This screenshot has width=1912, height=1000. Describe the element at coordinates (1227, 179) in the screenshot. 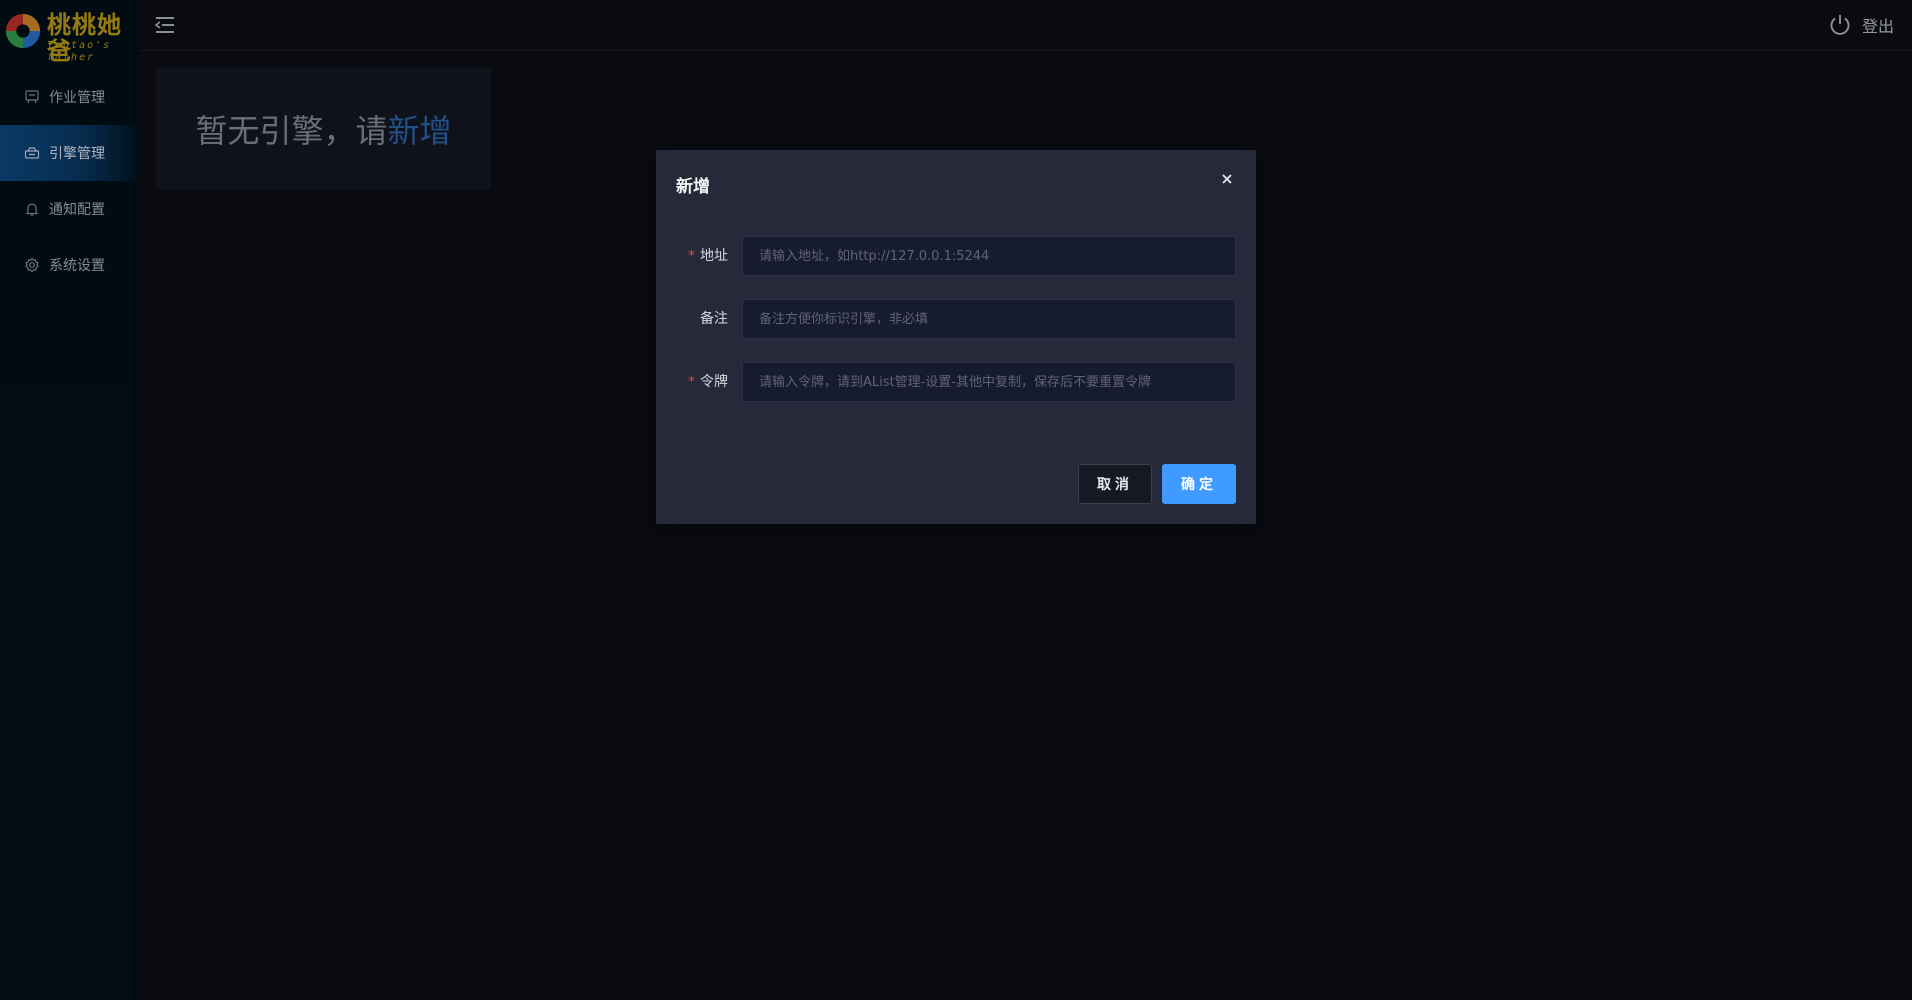

I see `close-icon` at that location.